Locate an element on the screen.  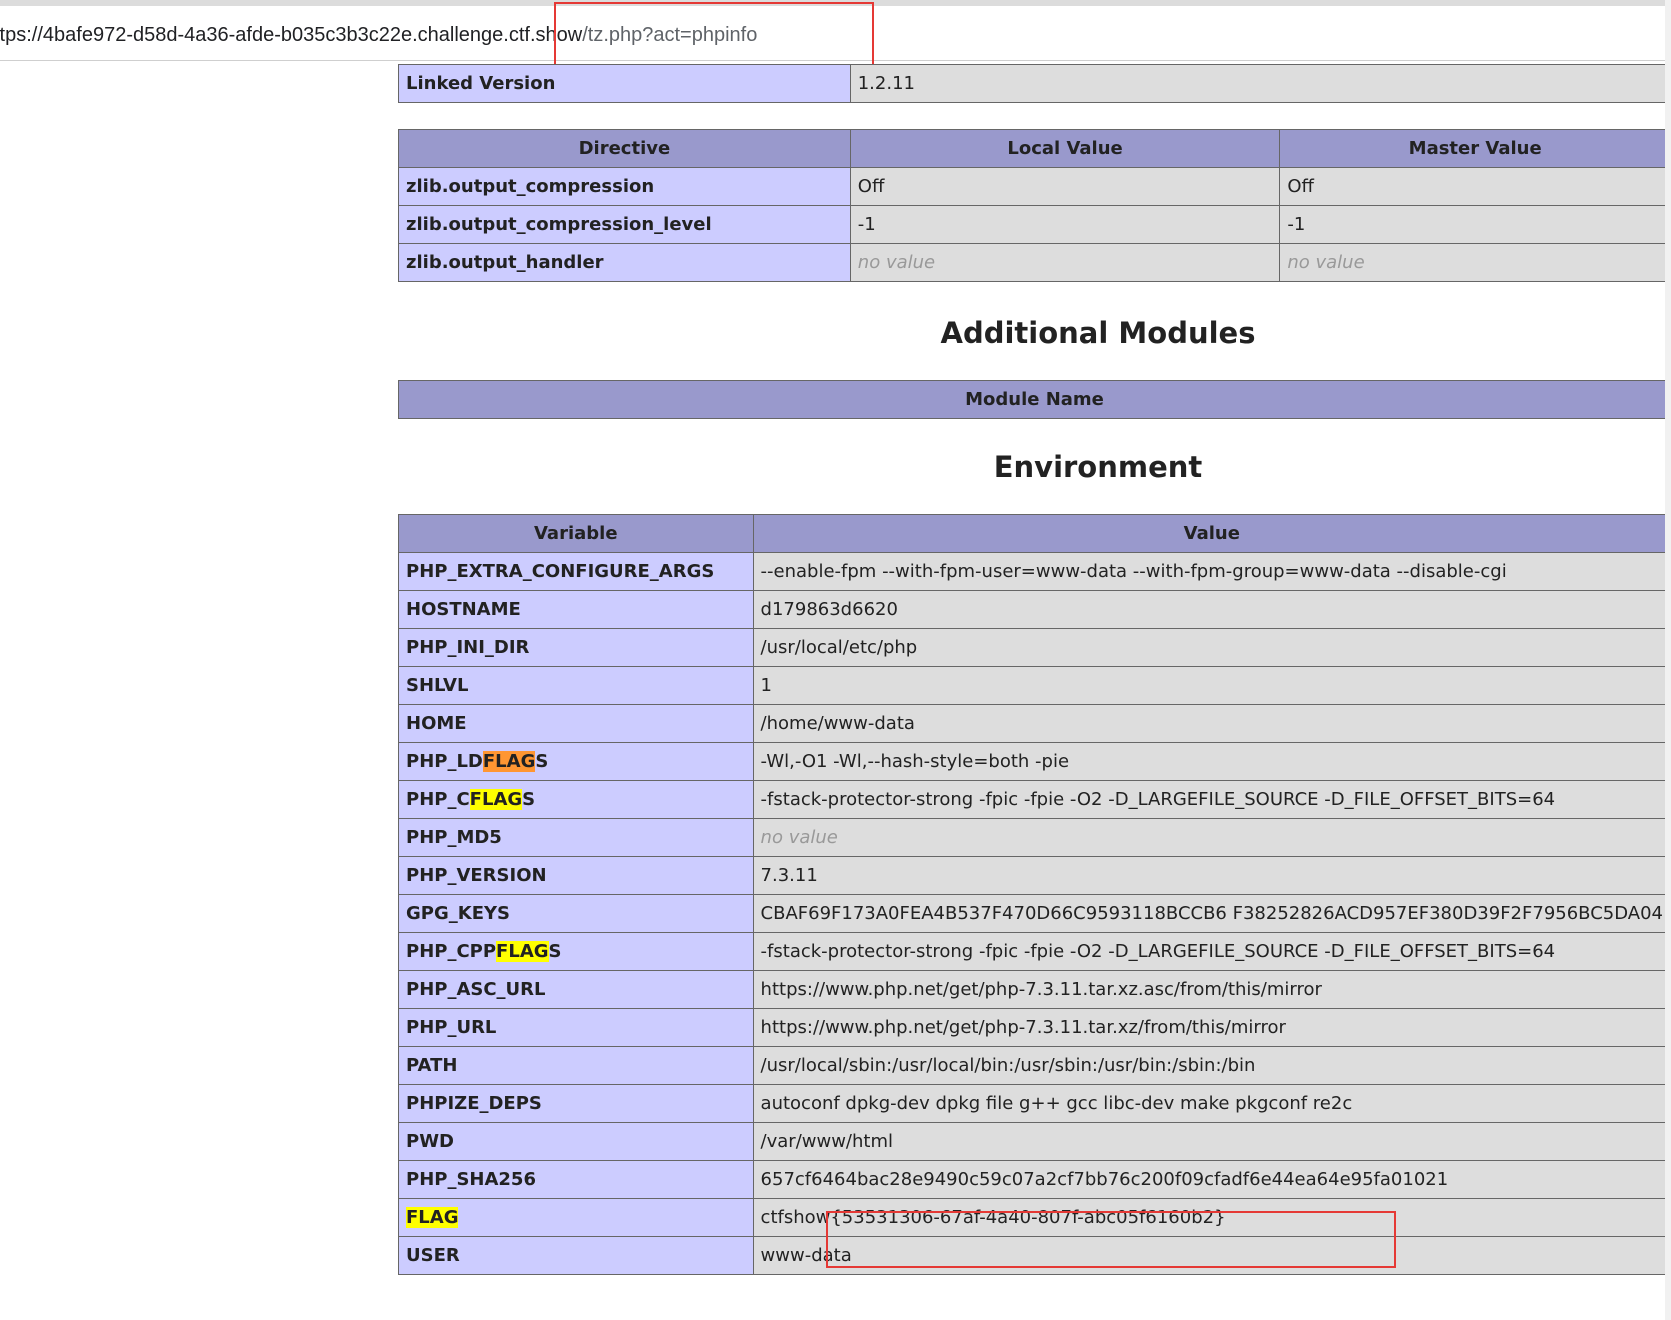
variable-name: PHP_LDFLAGS is located at coordinates (576, 761).